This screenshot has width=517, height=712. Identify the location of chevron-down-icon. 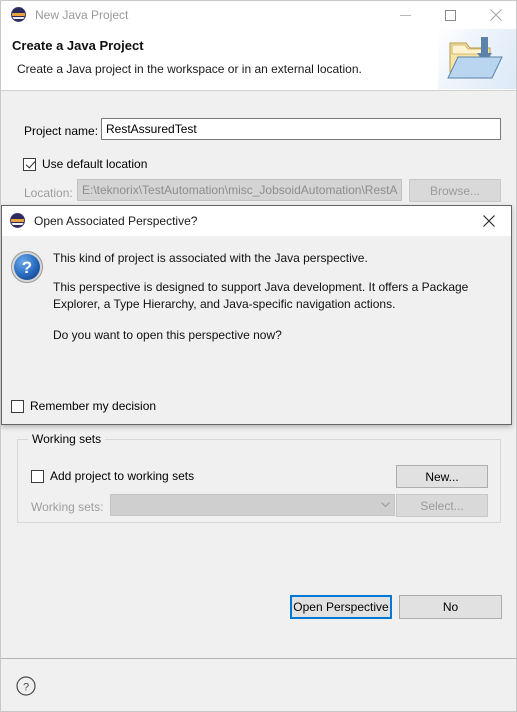
(385, 505).